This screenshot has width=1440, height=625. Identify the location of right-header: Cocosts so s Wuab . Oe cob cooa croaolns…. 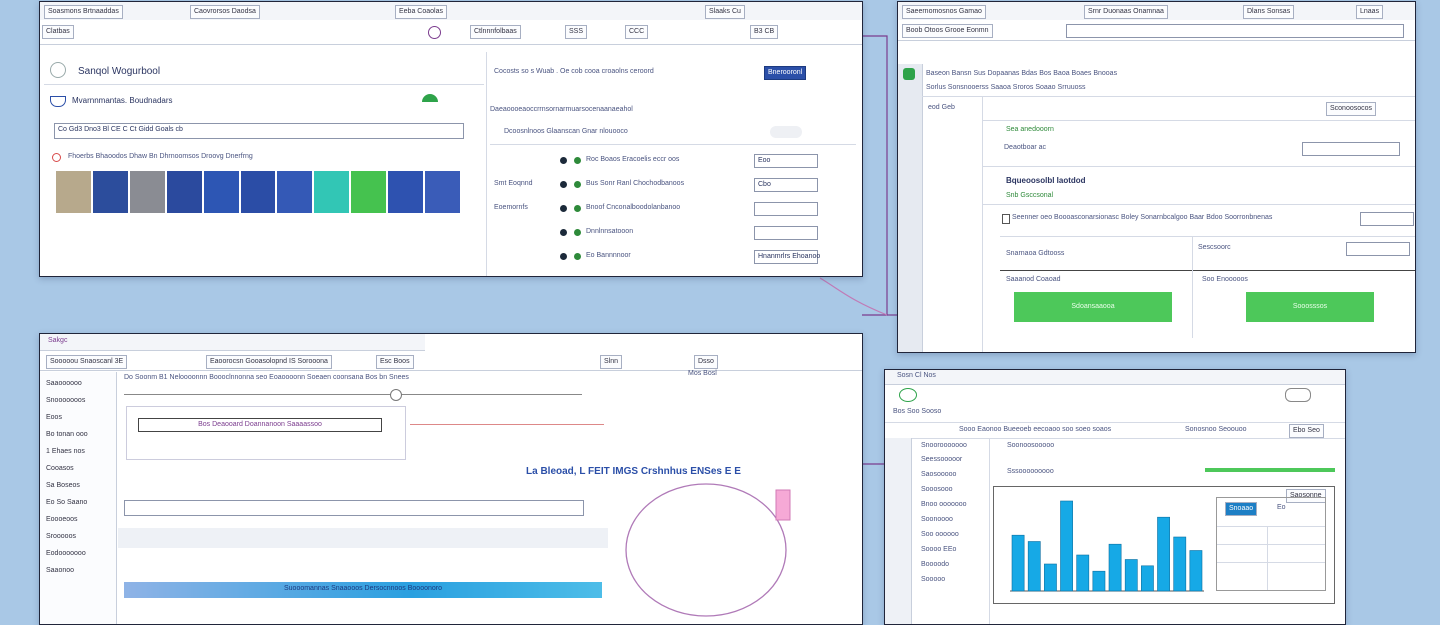
(574, 71).